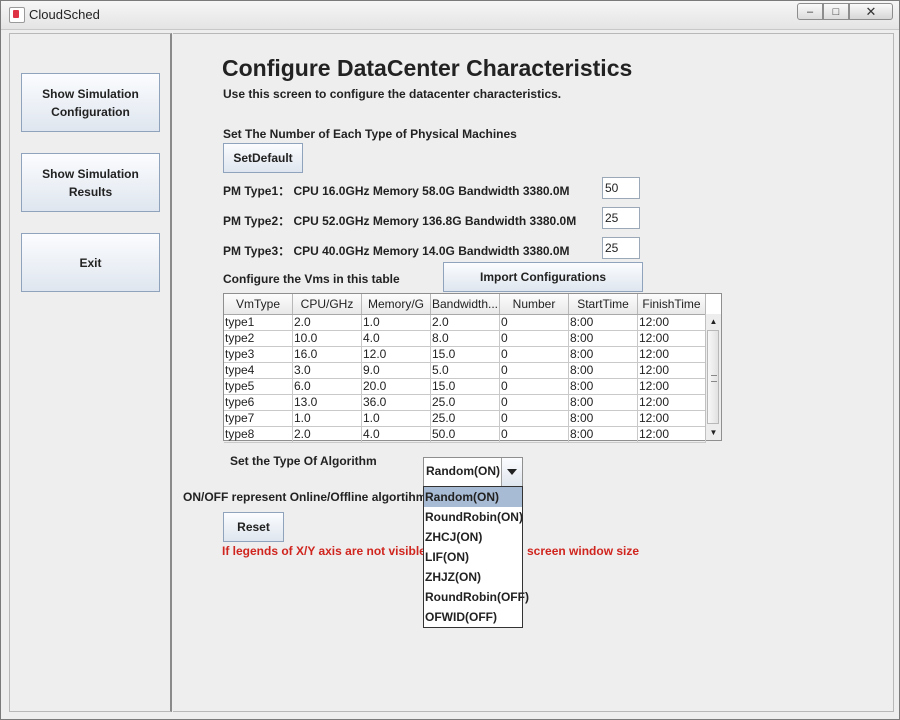  Describe the element at coordinates (263, 158) in the screenshot. I see `set-default-button: SetDefault` at that location.